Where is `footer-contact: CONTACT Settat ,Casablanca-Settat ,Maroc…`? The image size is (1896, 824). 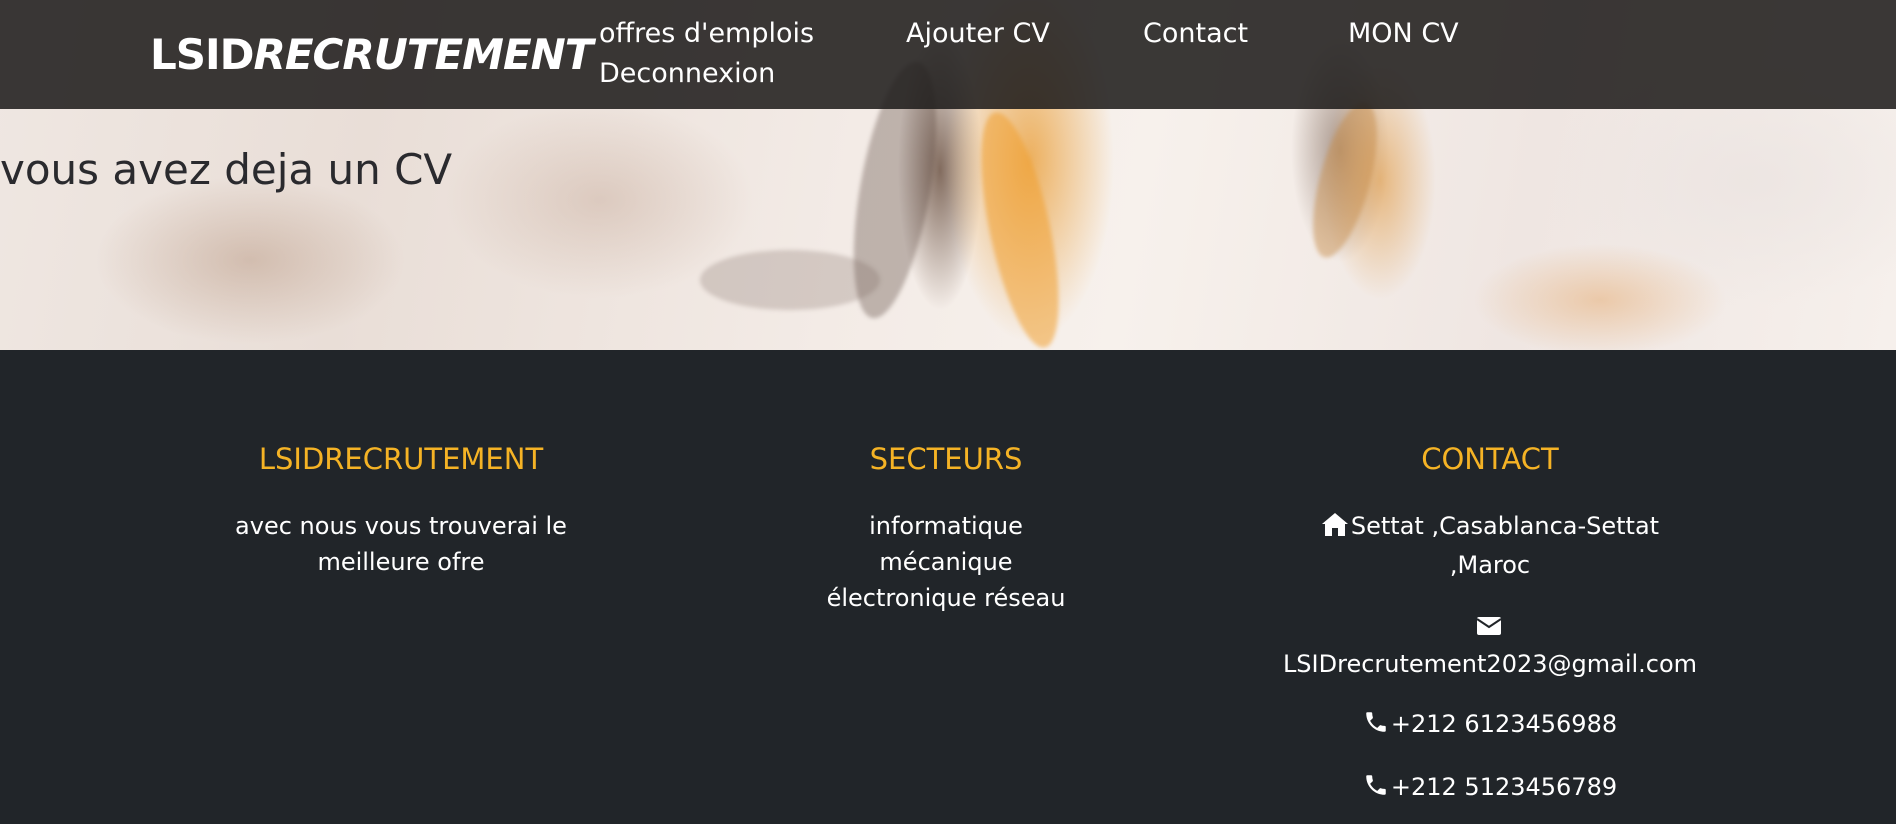
footer-contact: CONTACT Settat ,Casablanca-Settat ,Maroc… is located at coordinates (1490, 633).